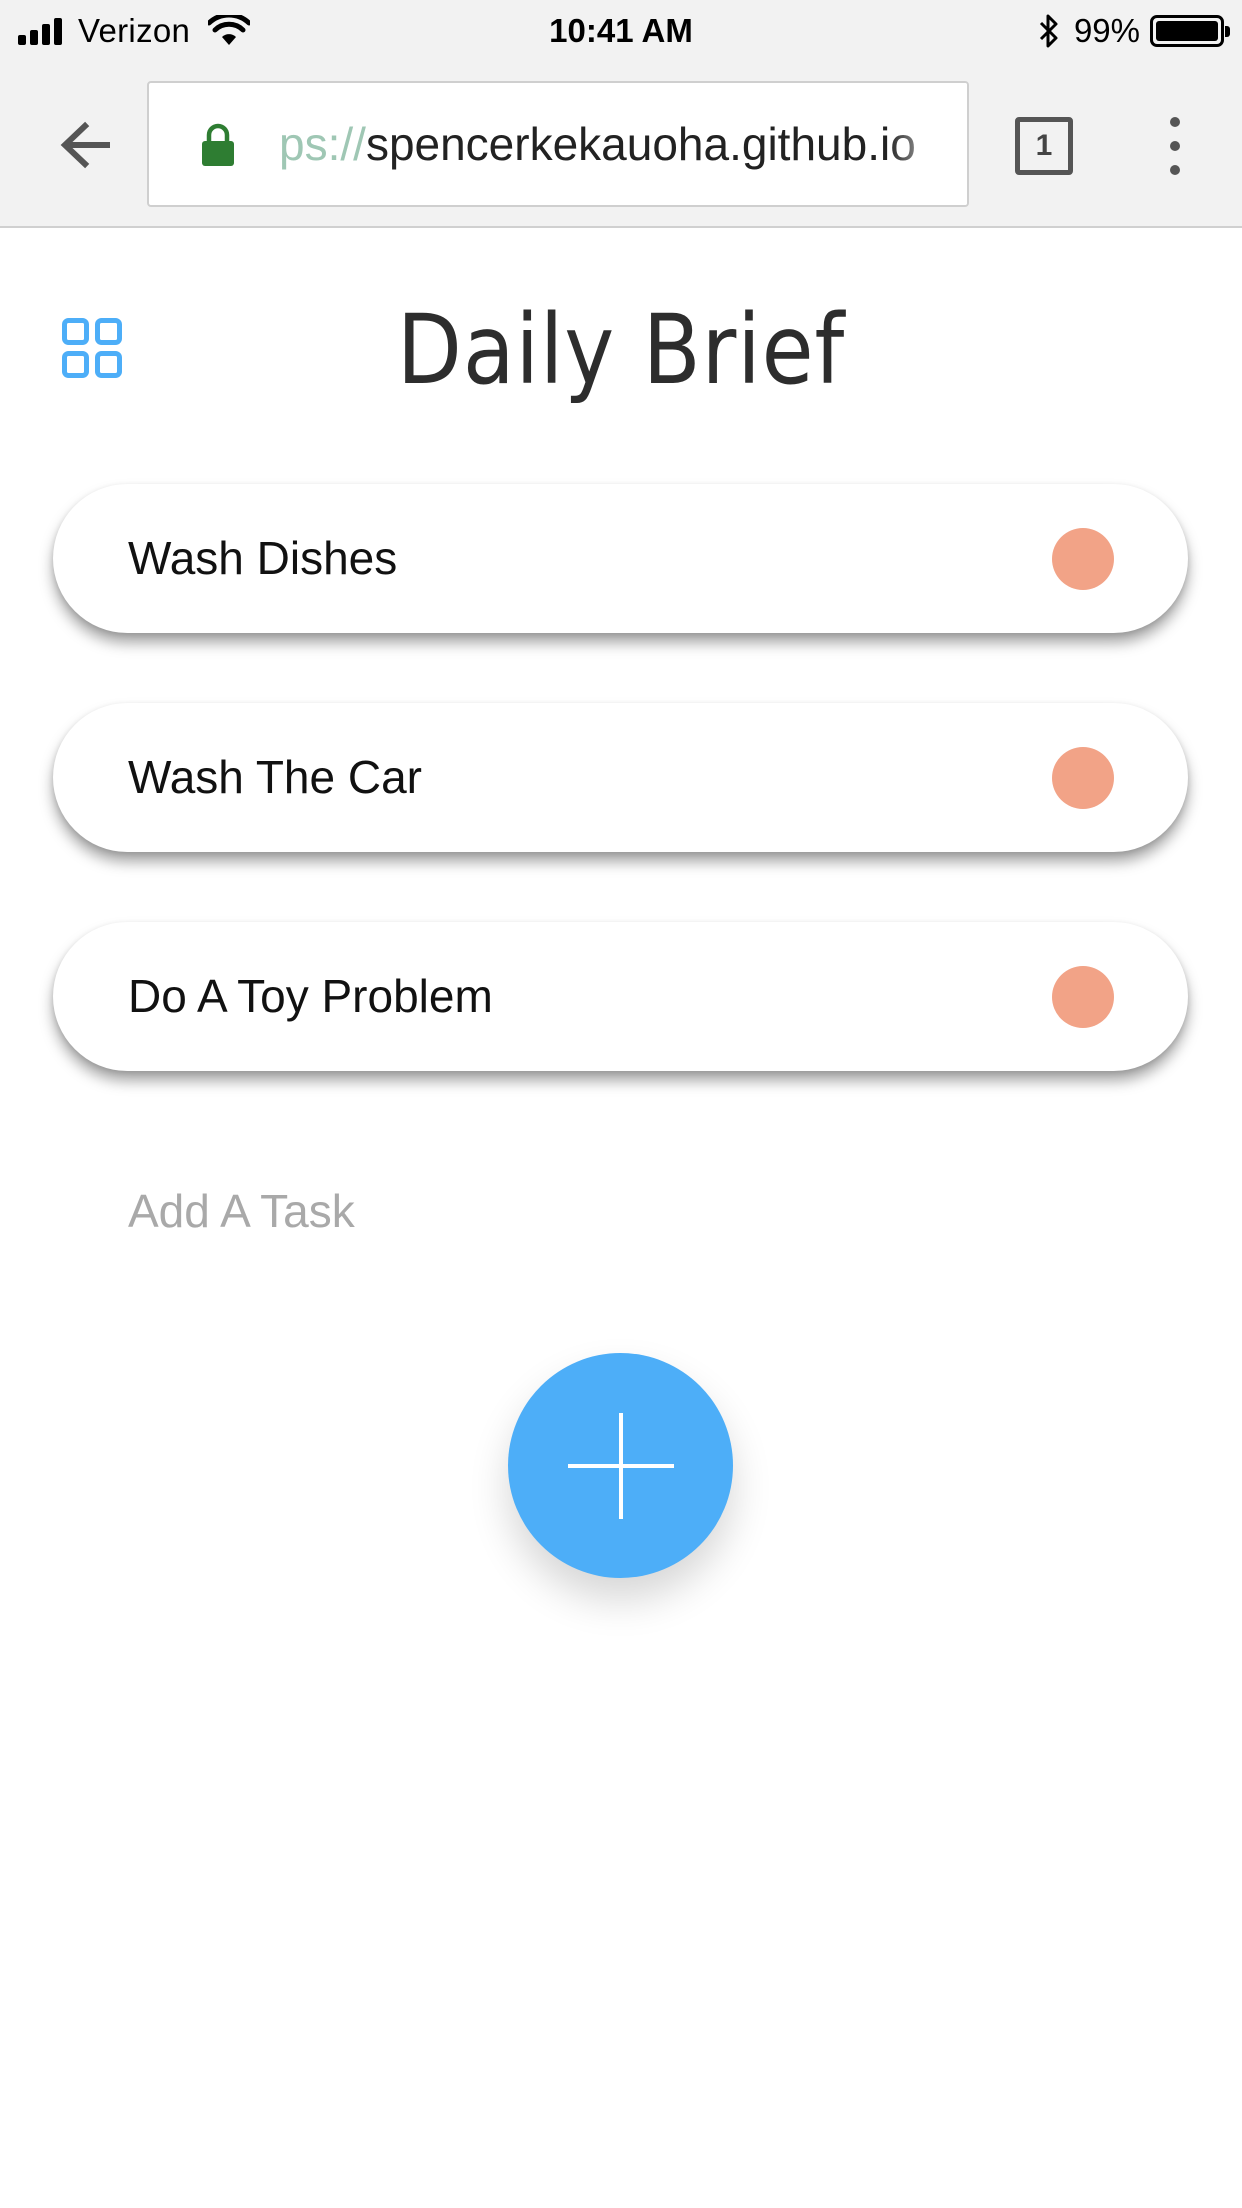 The width and height of the screenshot is (1242, 2208). What do you see at coordinates (1048, 31) in the screenshot?
I see `bluetooth-icon` at bounding box center [1048, 31].